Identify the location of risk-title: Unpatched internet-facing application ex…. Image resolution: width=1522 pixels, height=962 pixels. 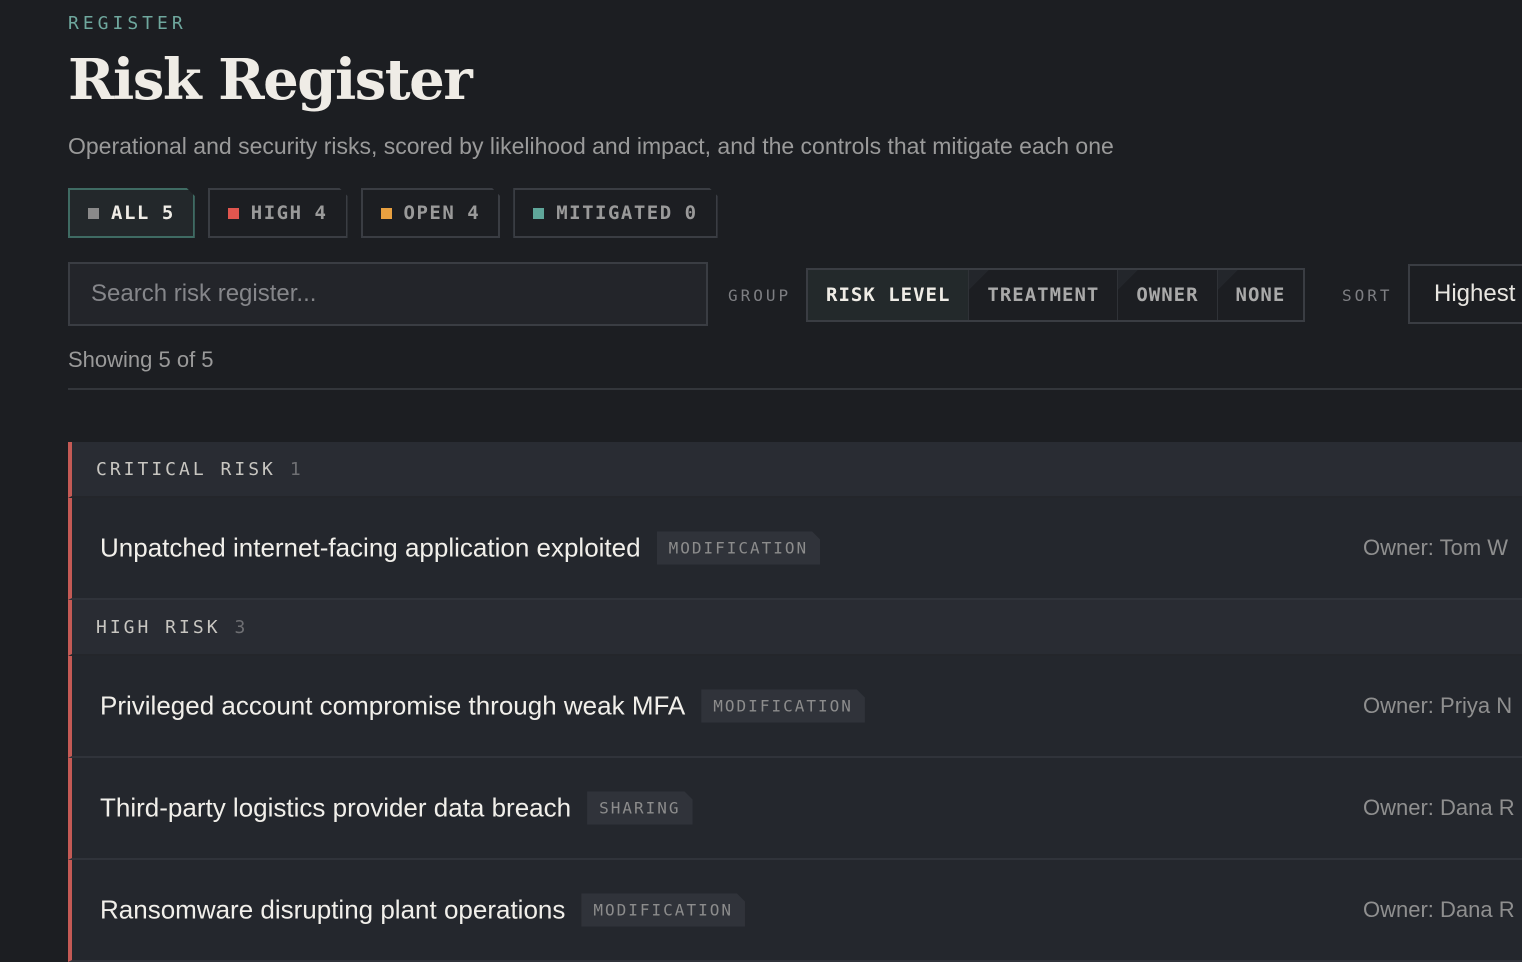
(370, 547).